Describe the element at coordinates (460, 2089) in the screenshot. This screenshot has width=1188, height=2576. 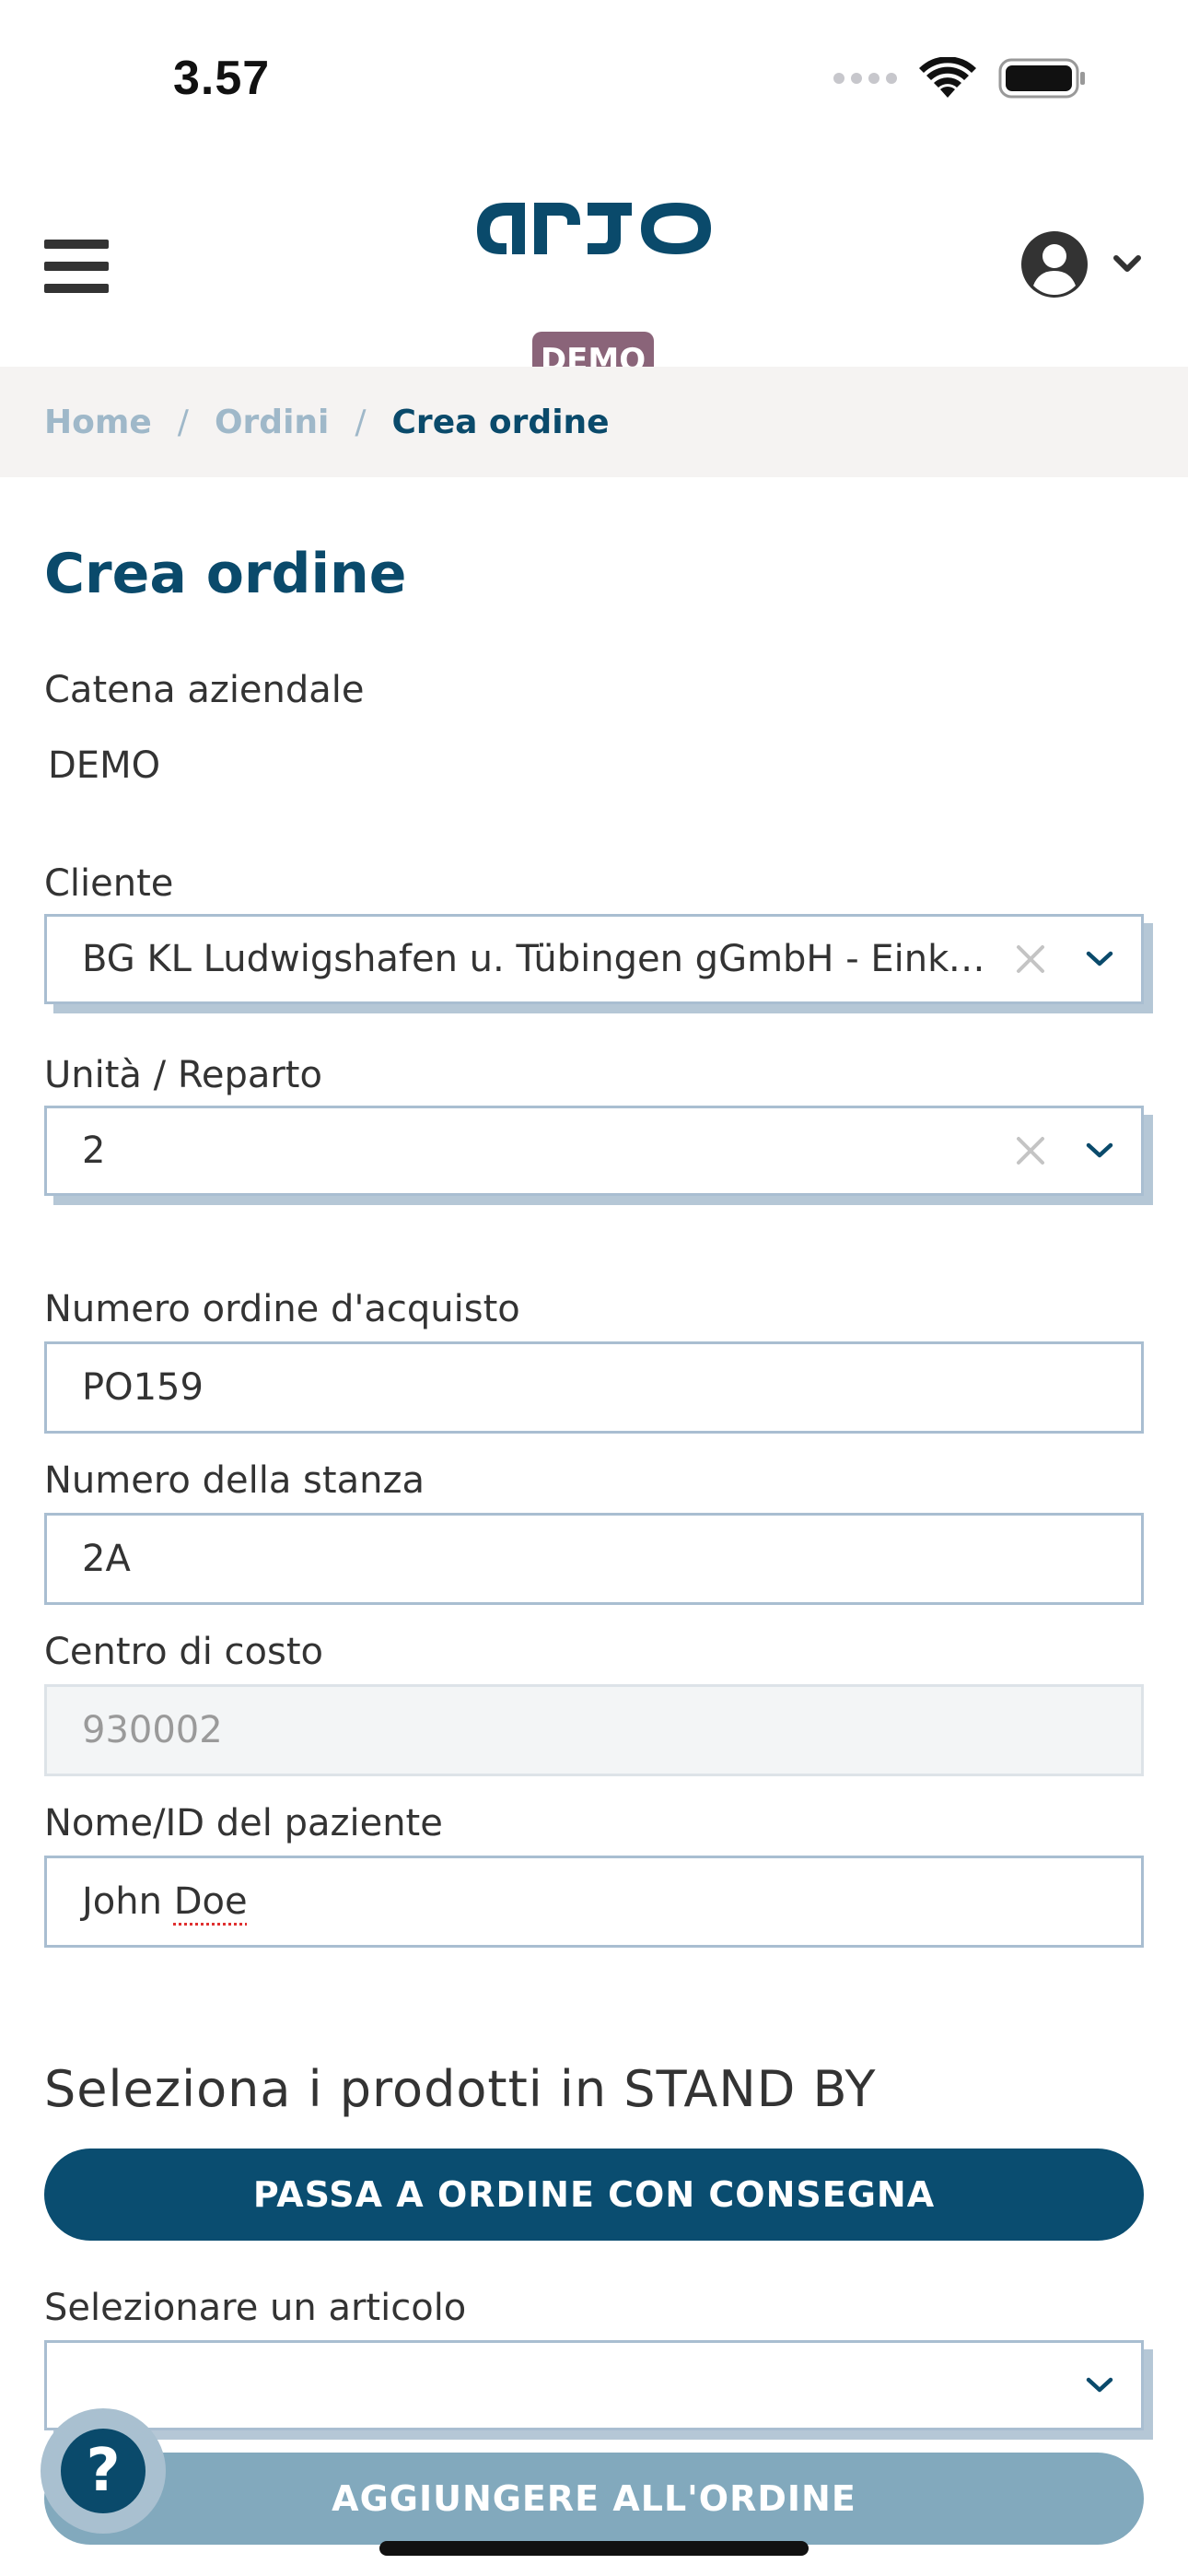
I see `standby-section-title: Seleziona i prodotti in STAND BY` at that location.